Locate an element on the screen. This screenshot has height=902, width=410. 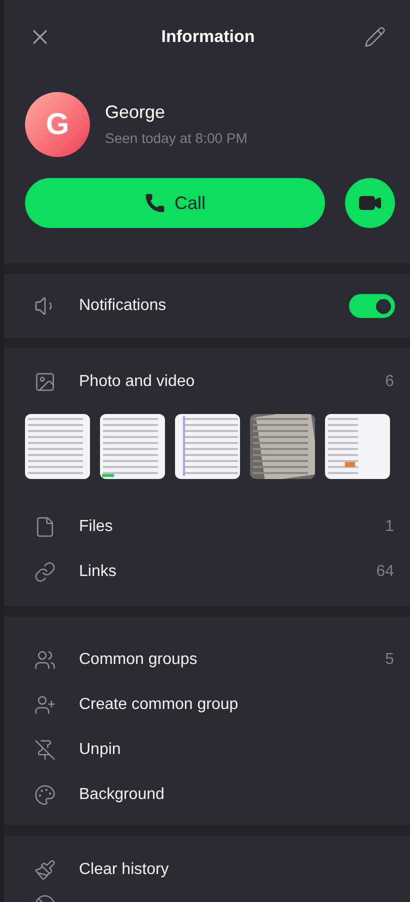
section-title: Photo and video is located at coordinates (137, 382).